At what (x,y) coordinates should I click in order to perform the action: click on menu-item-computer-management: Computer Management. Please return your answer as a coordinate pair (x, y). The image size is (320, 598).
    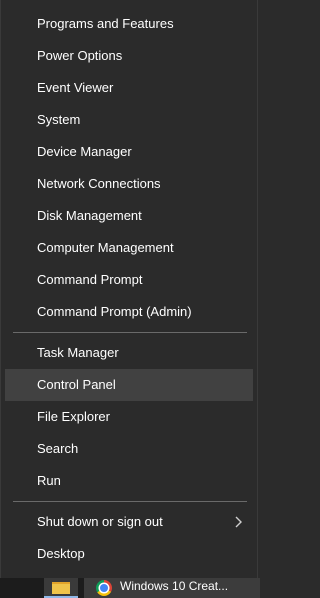
    Looking at the image, I should click on (129, 248).